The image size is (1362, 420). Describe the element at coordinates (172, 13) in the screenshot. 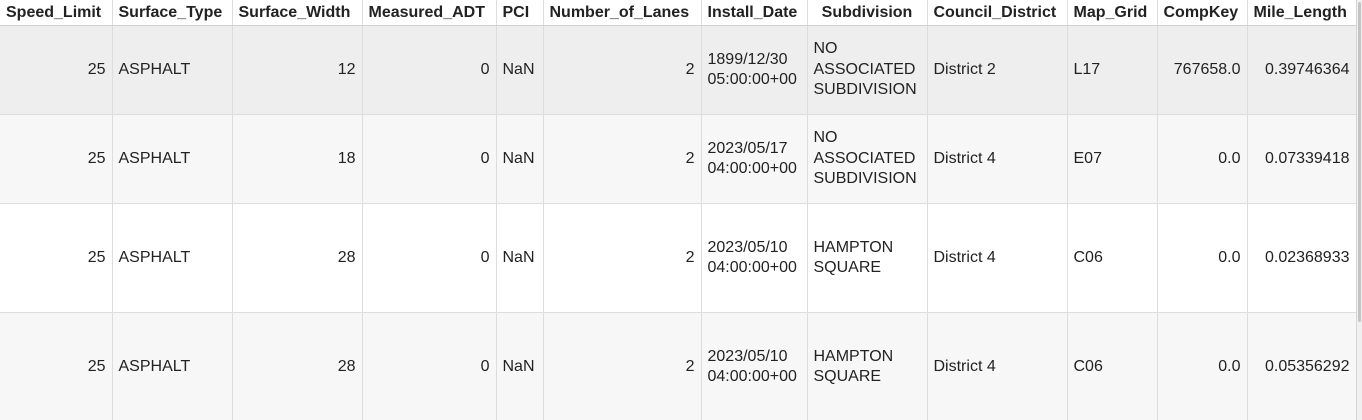

I see `column-header-surface-type: Surface_Type` at that location.